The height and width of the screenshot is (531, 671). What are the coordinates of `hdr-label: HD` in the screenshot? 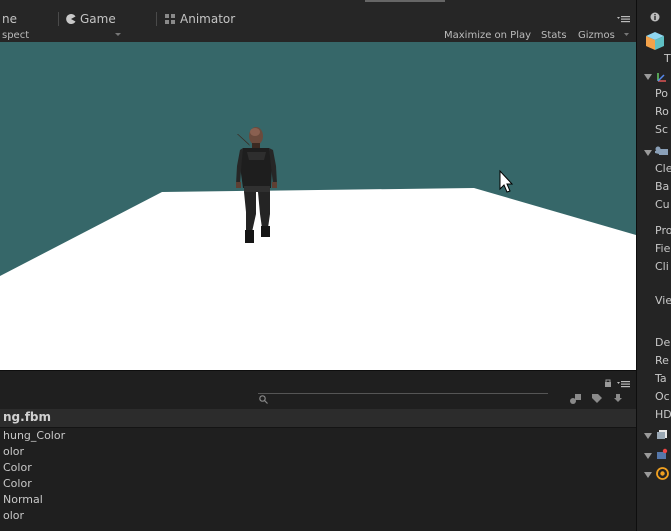 It's located at (663, 414).